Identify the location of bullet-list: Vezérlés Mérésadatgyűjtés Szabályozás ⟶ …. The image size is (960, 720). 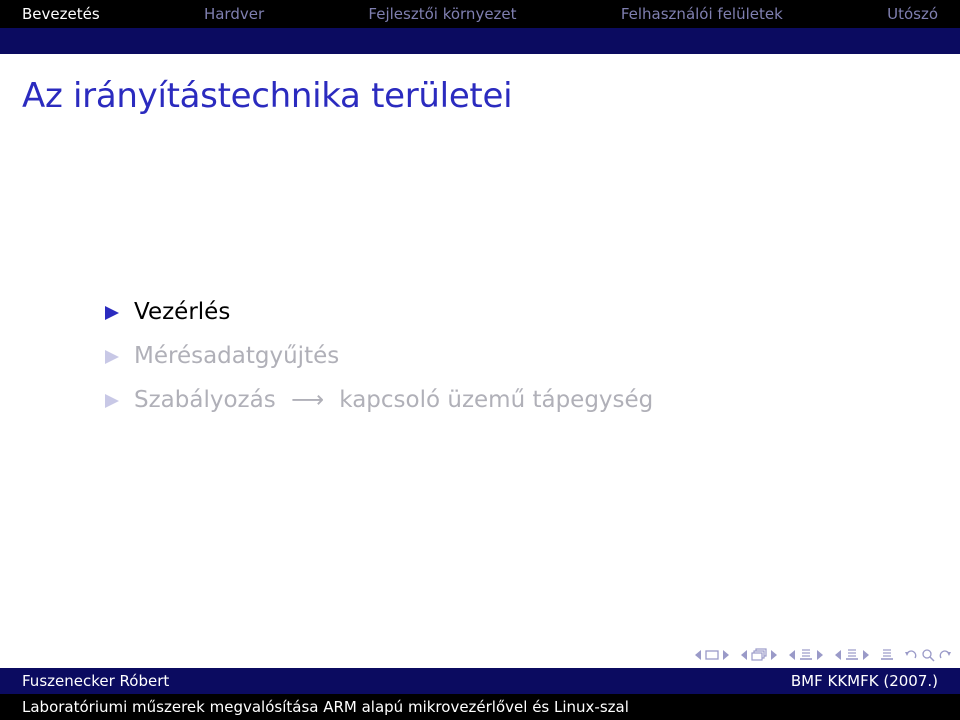
(378, 359).